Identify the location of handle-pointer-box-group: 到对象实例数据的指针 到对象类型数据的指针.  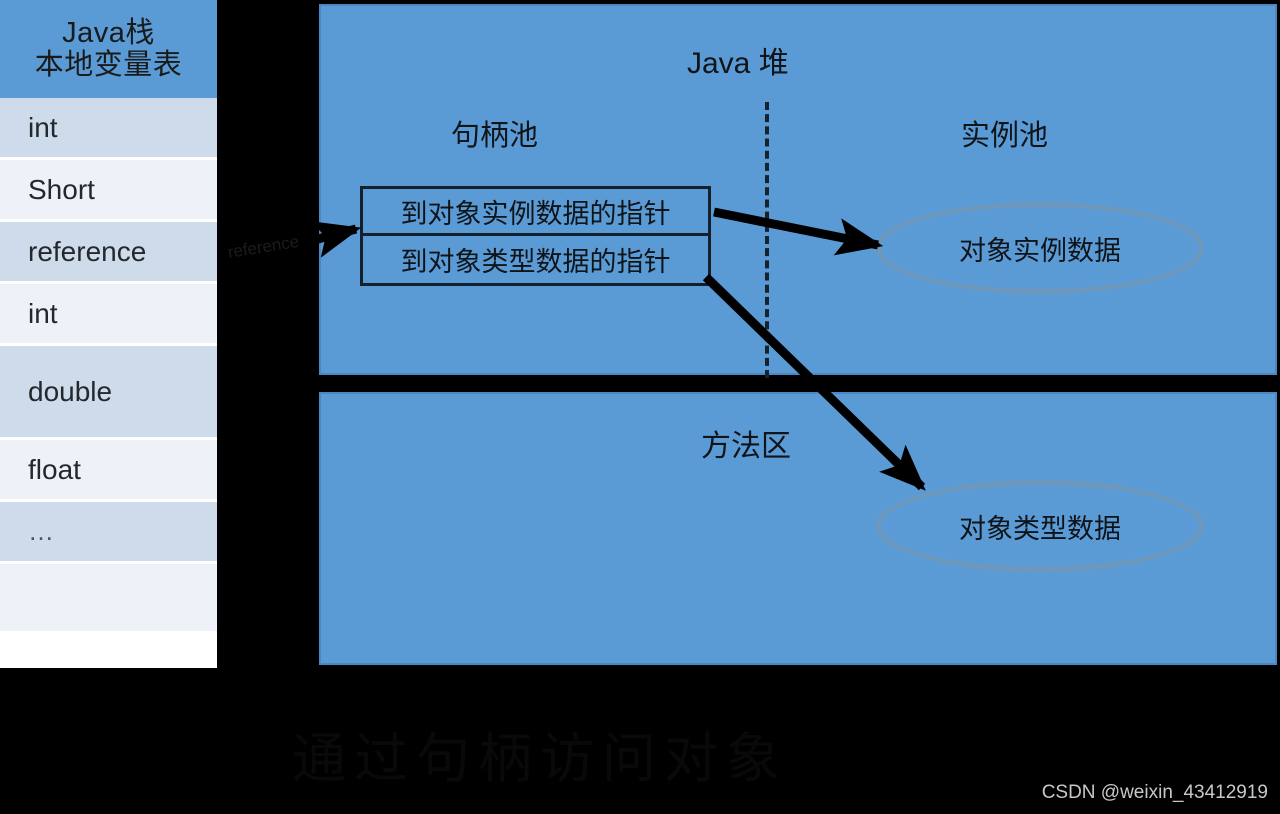
(535, 236).